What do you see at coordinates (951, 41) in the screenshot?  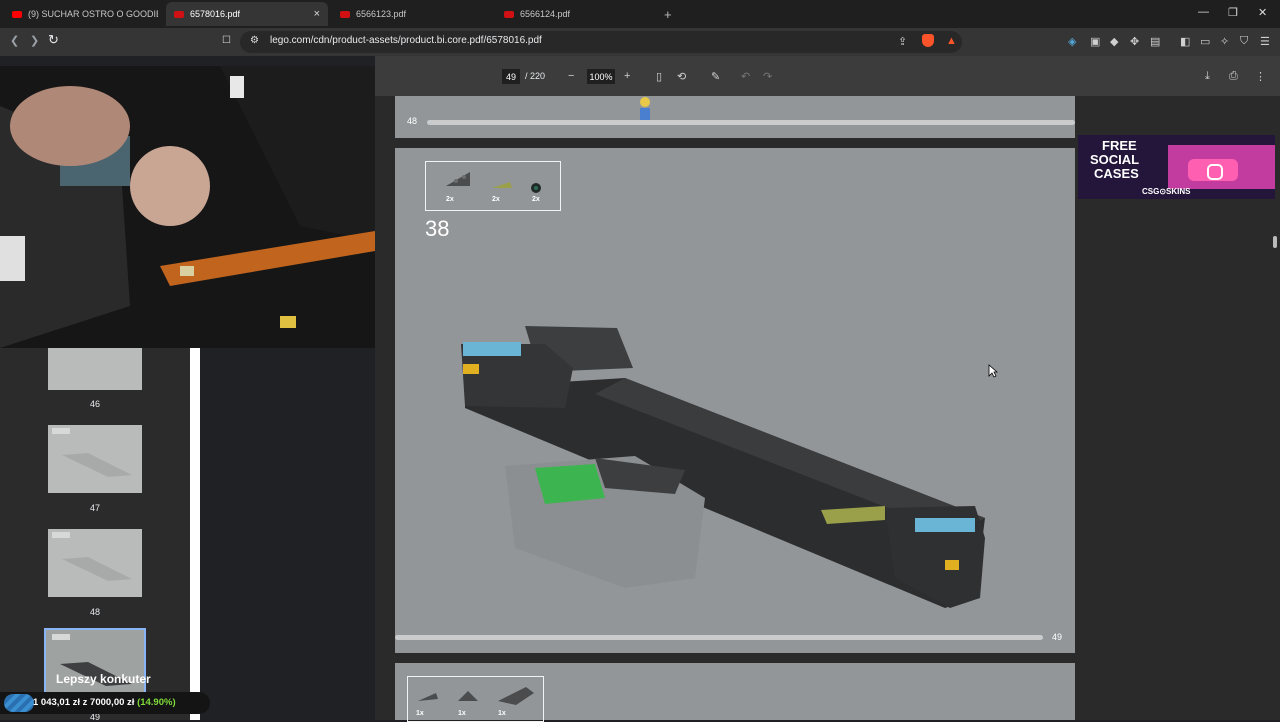 I see `brave-rewards-icon: ▲` at bounding box center [951, 41].